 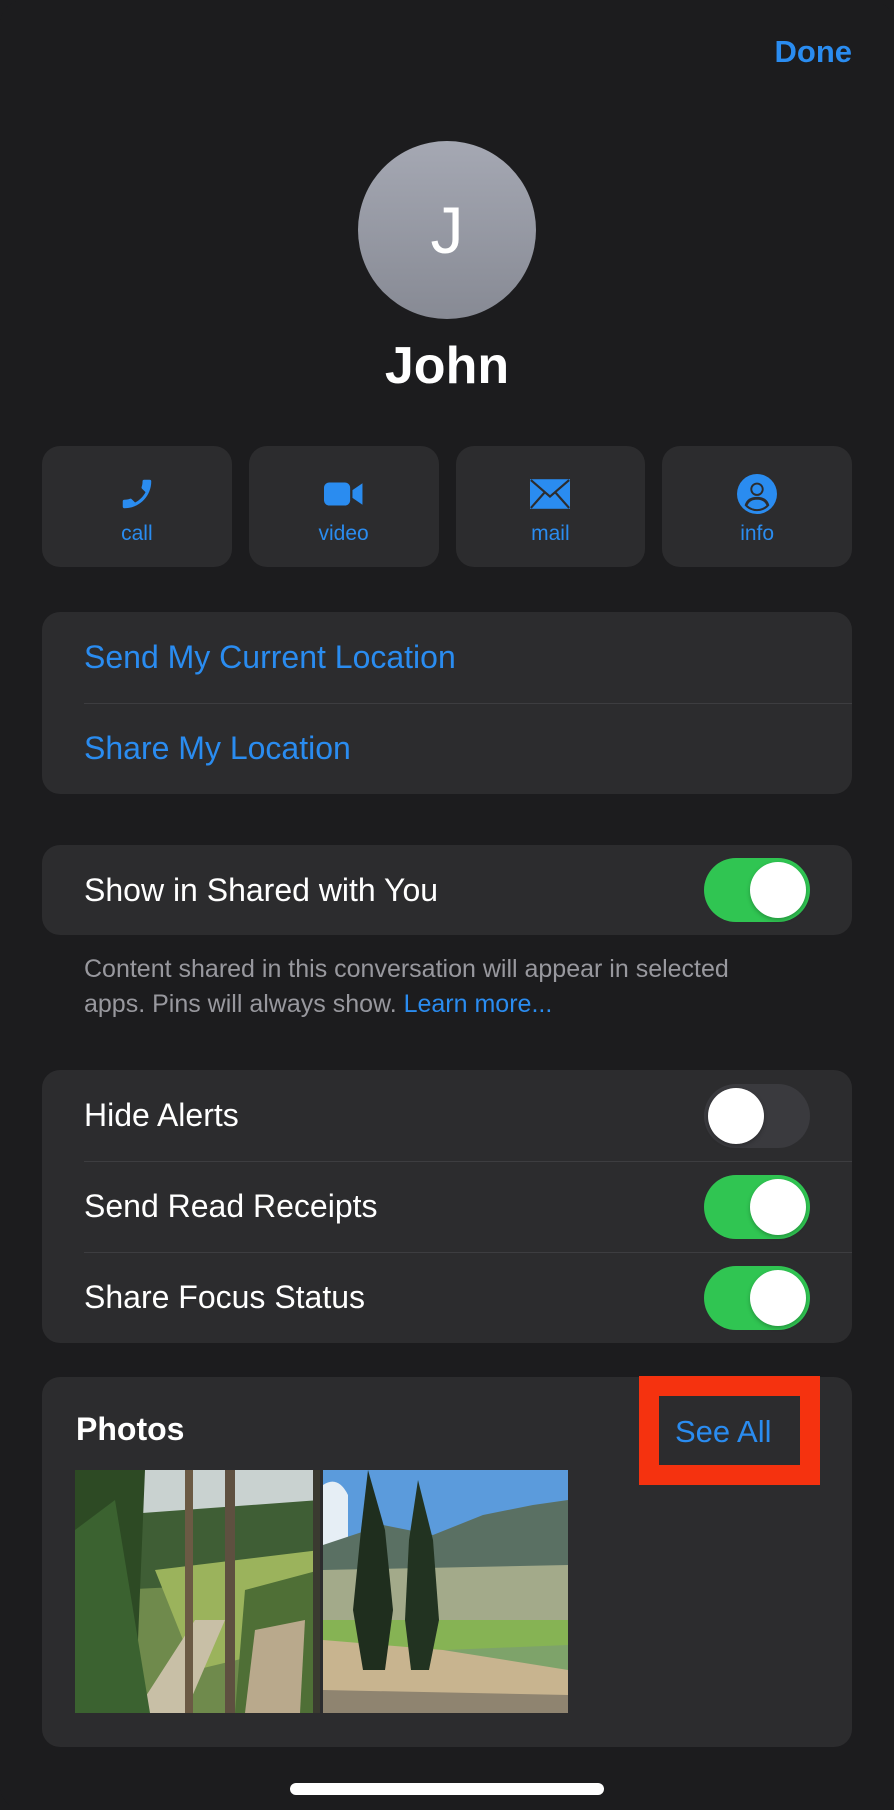 I want to click on video-camera-icon, so click(x=343, y=494).